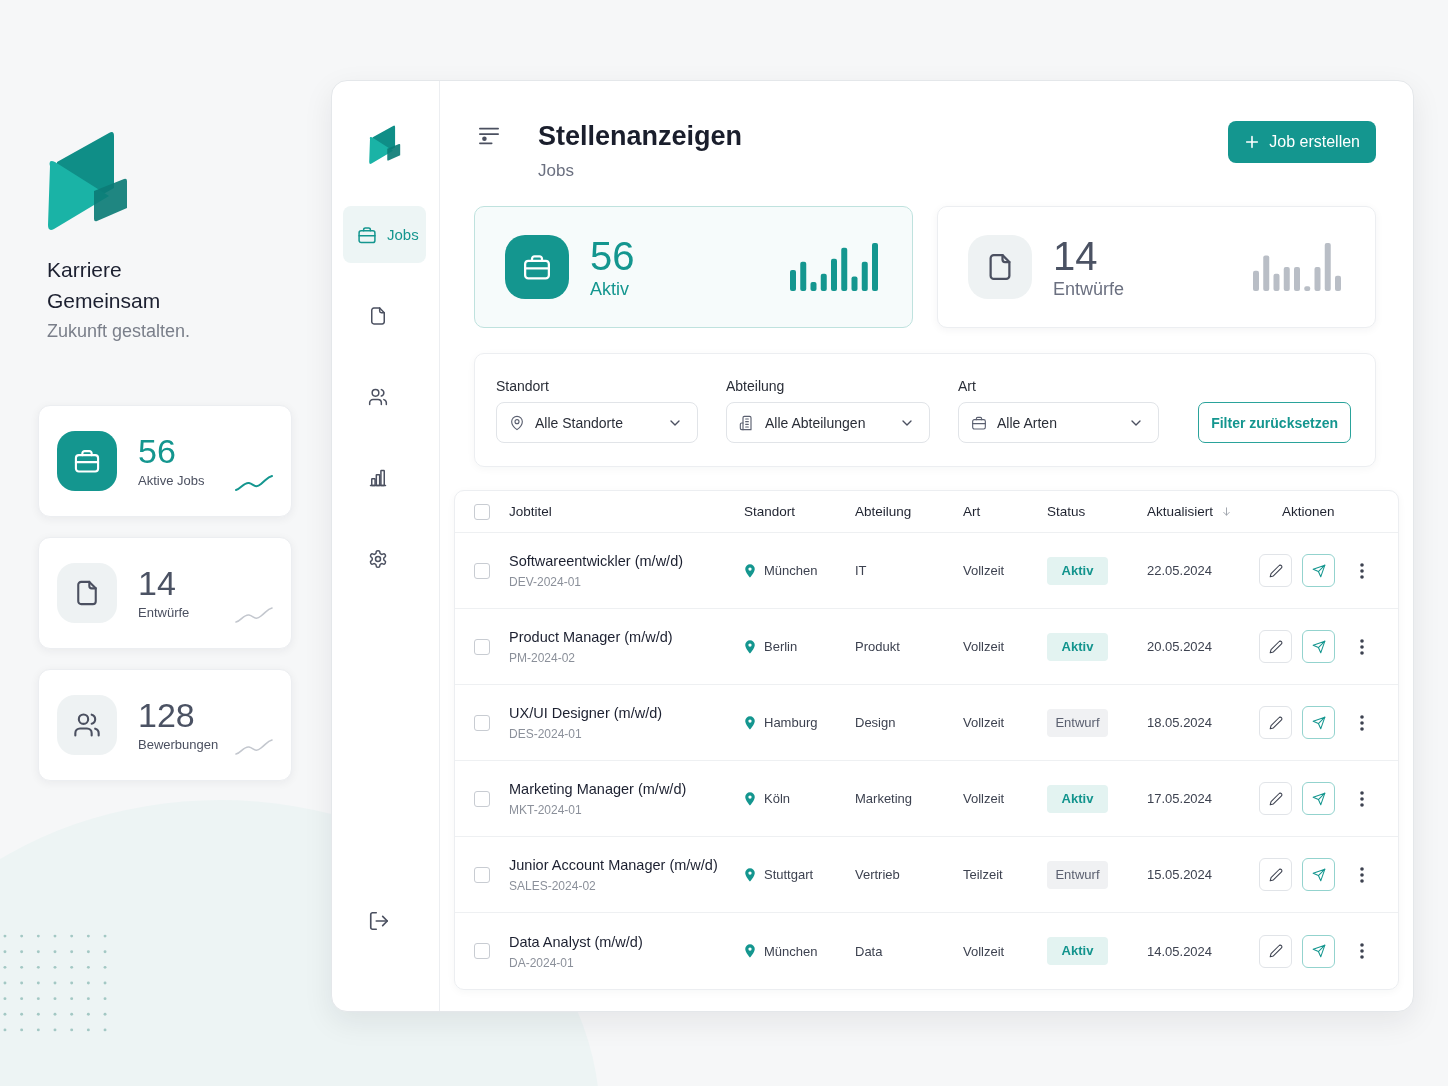  I want to click on settings-icon, so click(378, 558).